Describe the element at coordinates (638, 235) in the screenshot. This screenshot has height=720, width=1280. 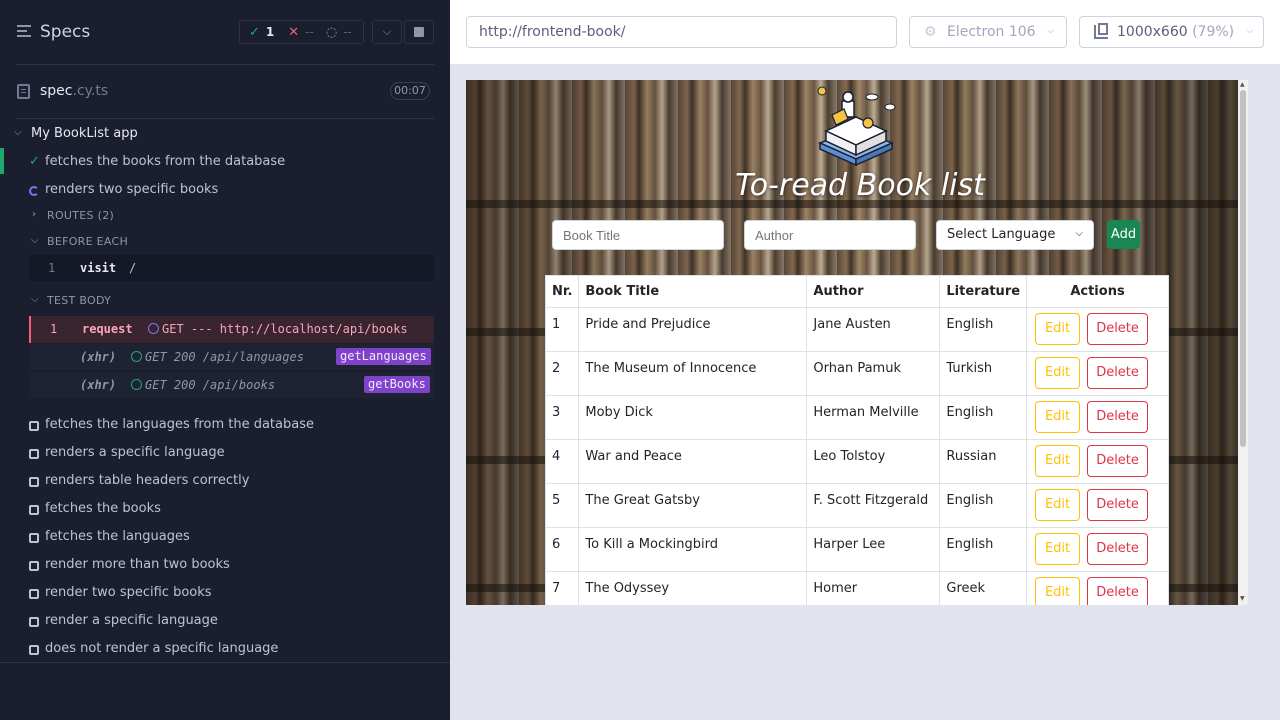
I see `book-title-input` at that location.